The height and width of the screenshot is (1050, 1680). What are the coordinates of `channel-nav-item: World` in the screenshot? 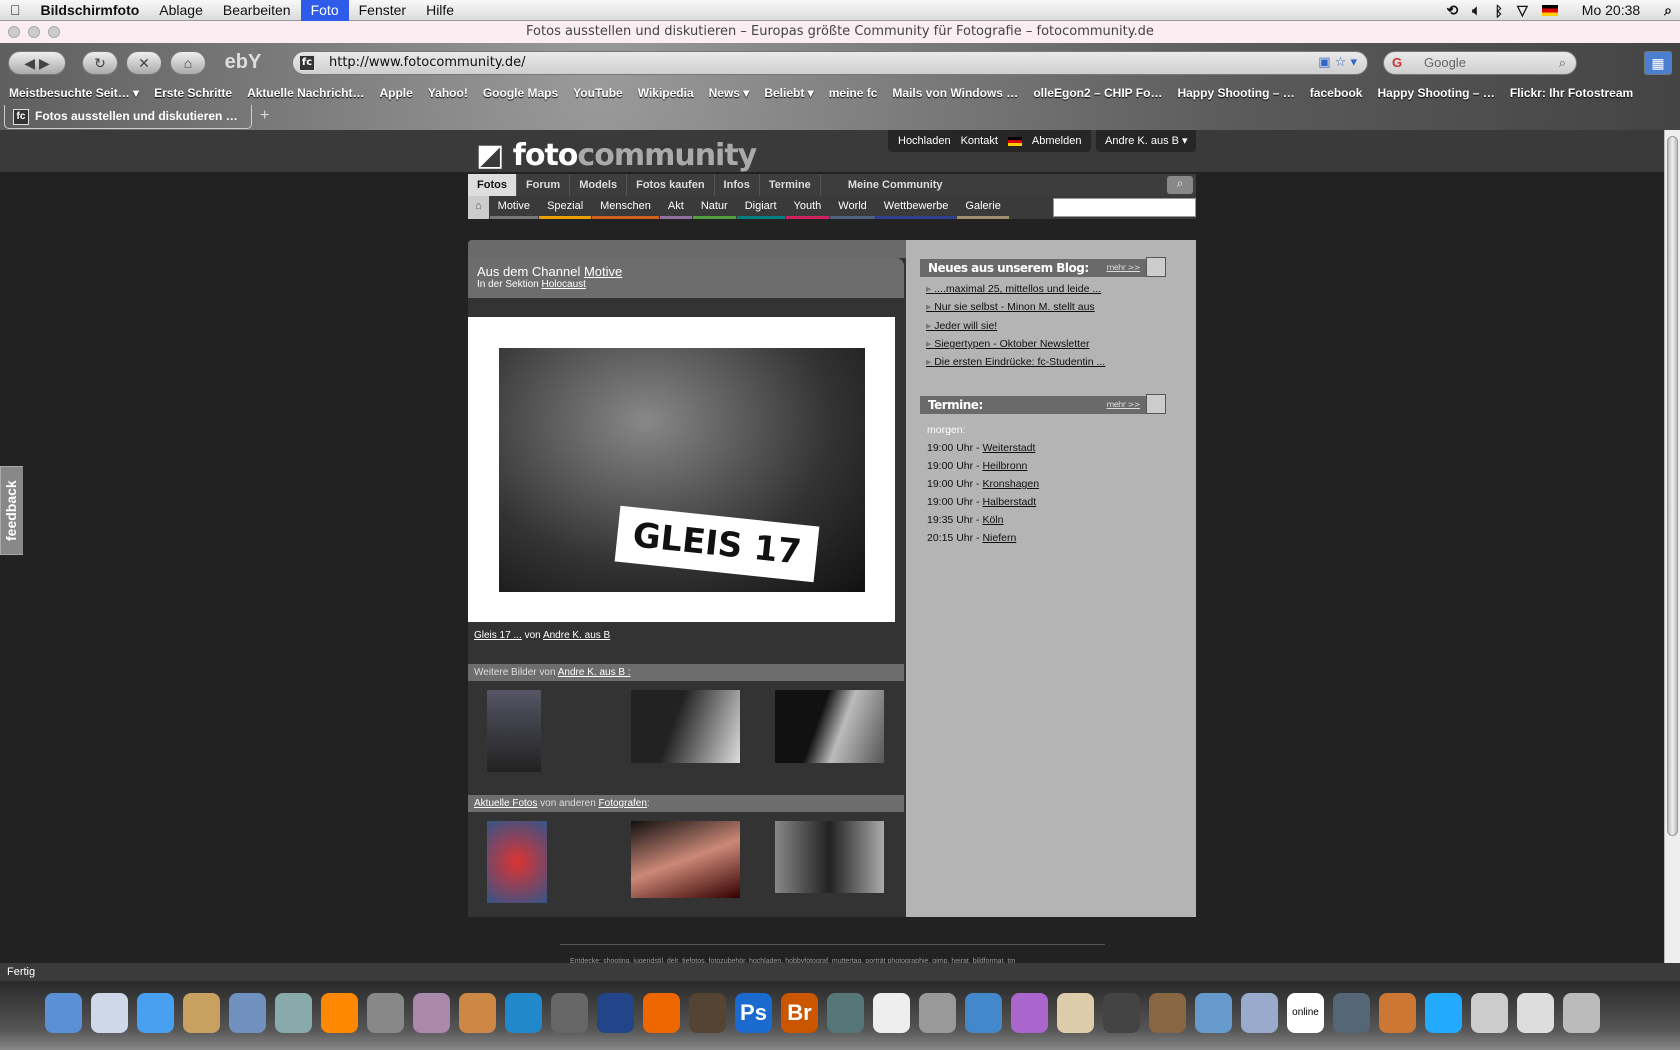 It's located at (852, 207).